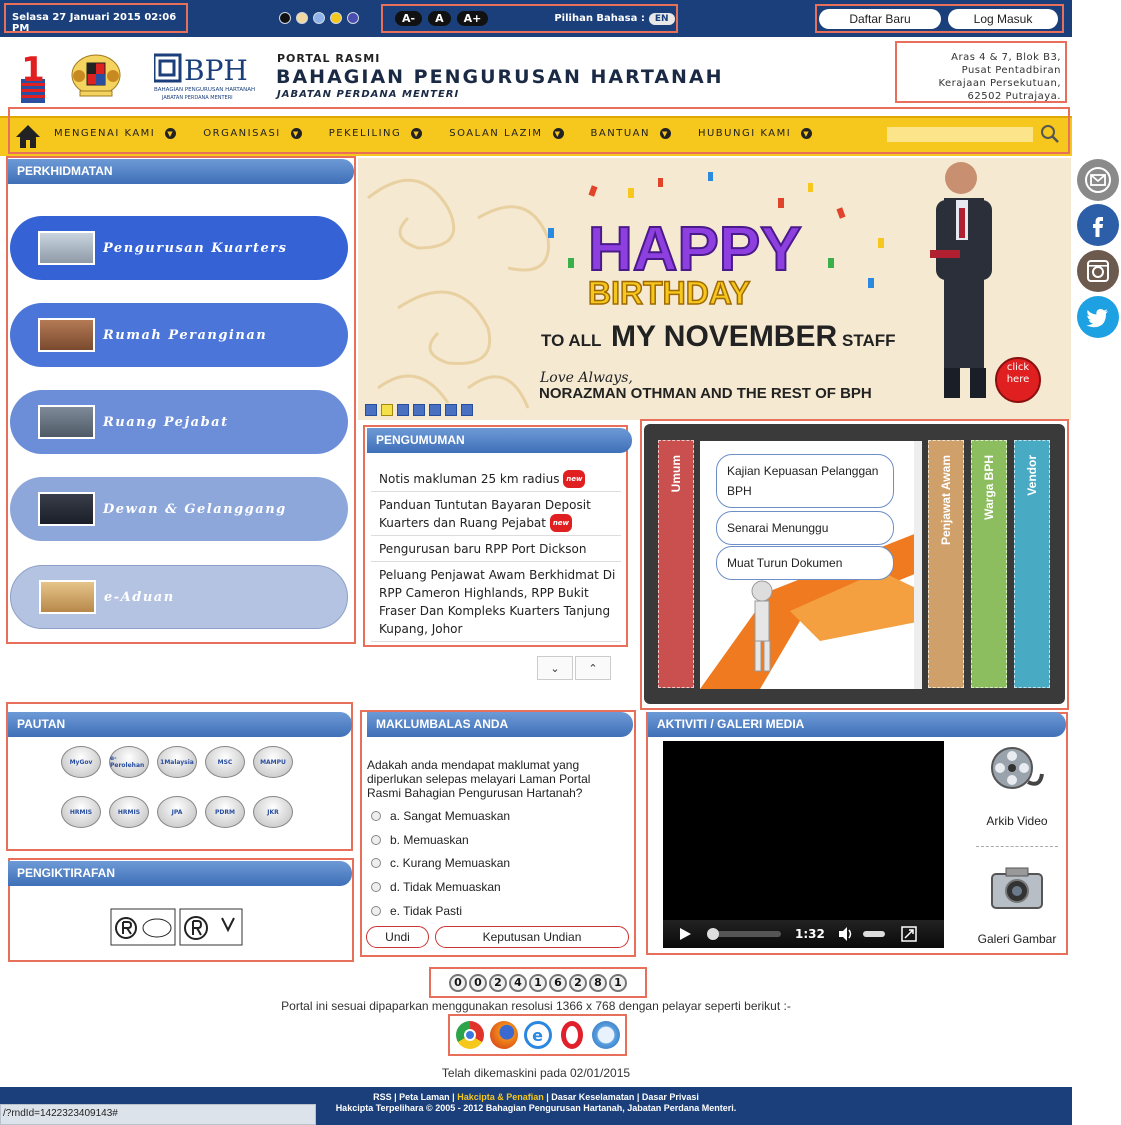  I want to click on link-badge-jpa: JPA, so click(177, 812).